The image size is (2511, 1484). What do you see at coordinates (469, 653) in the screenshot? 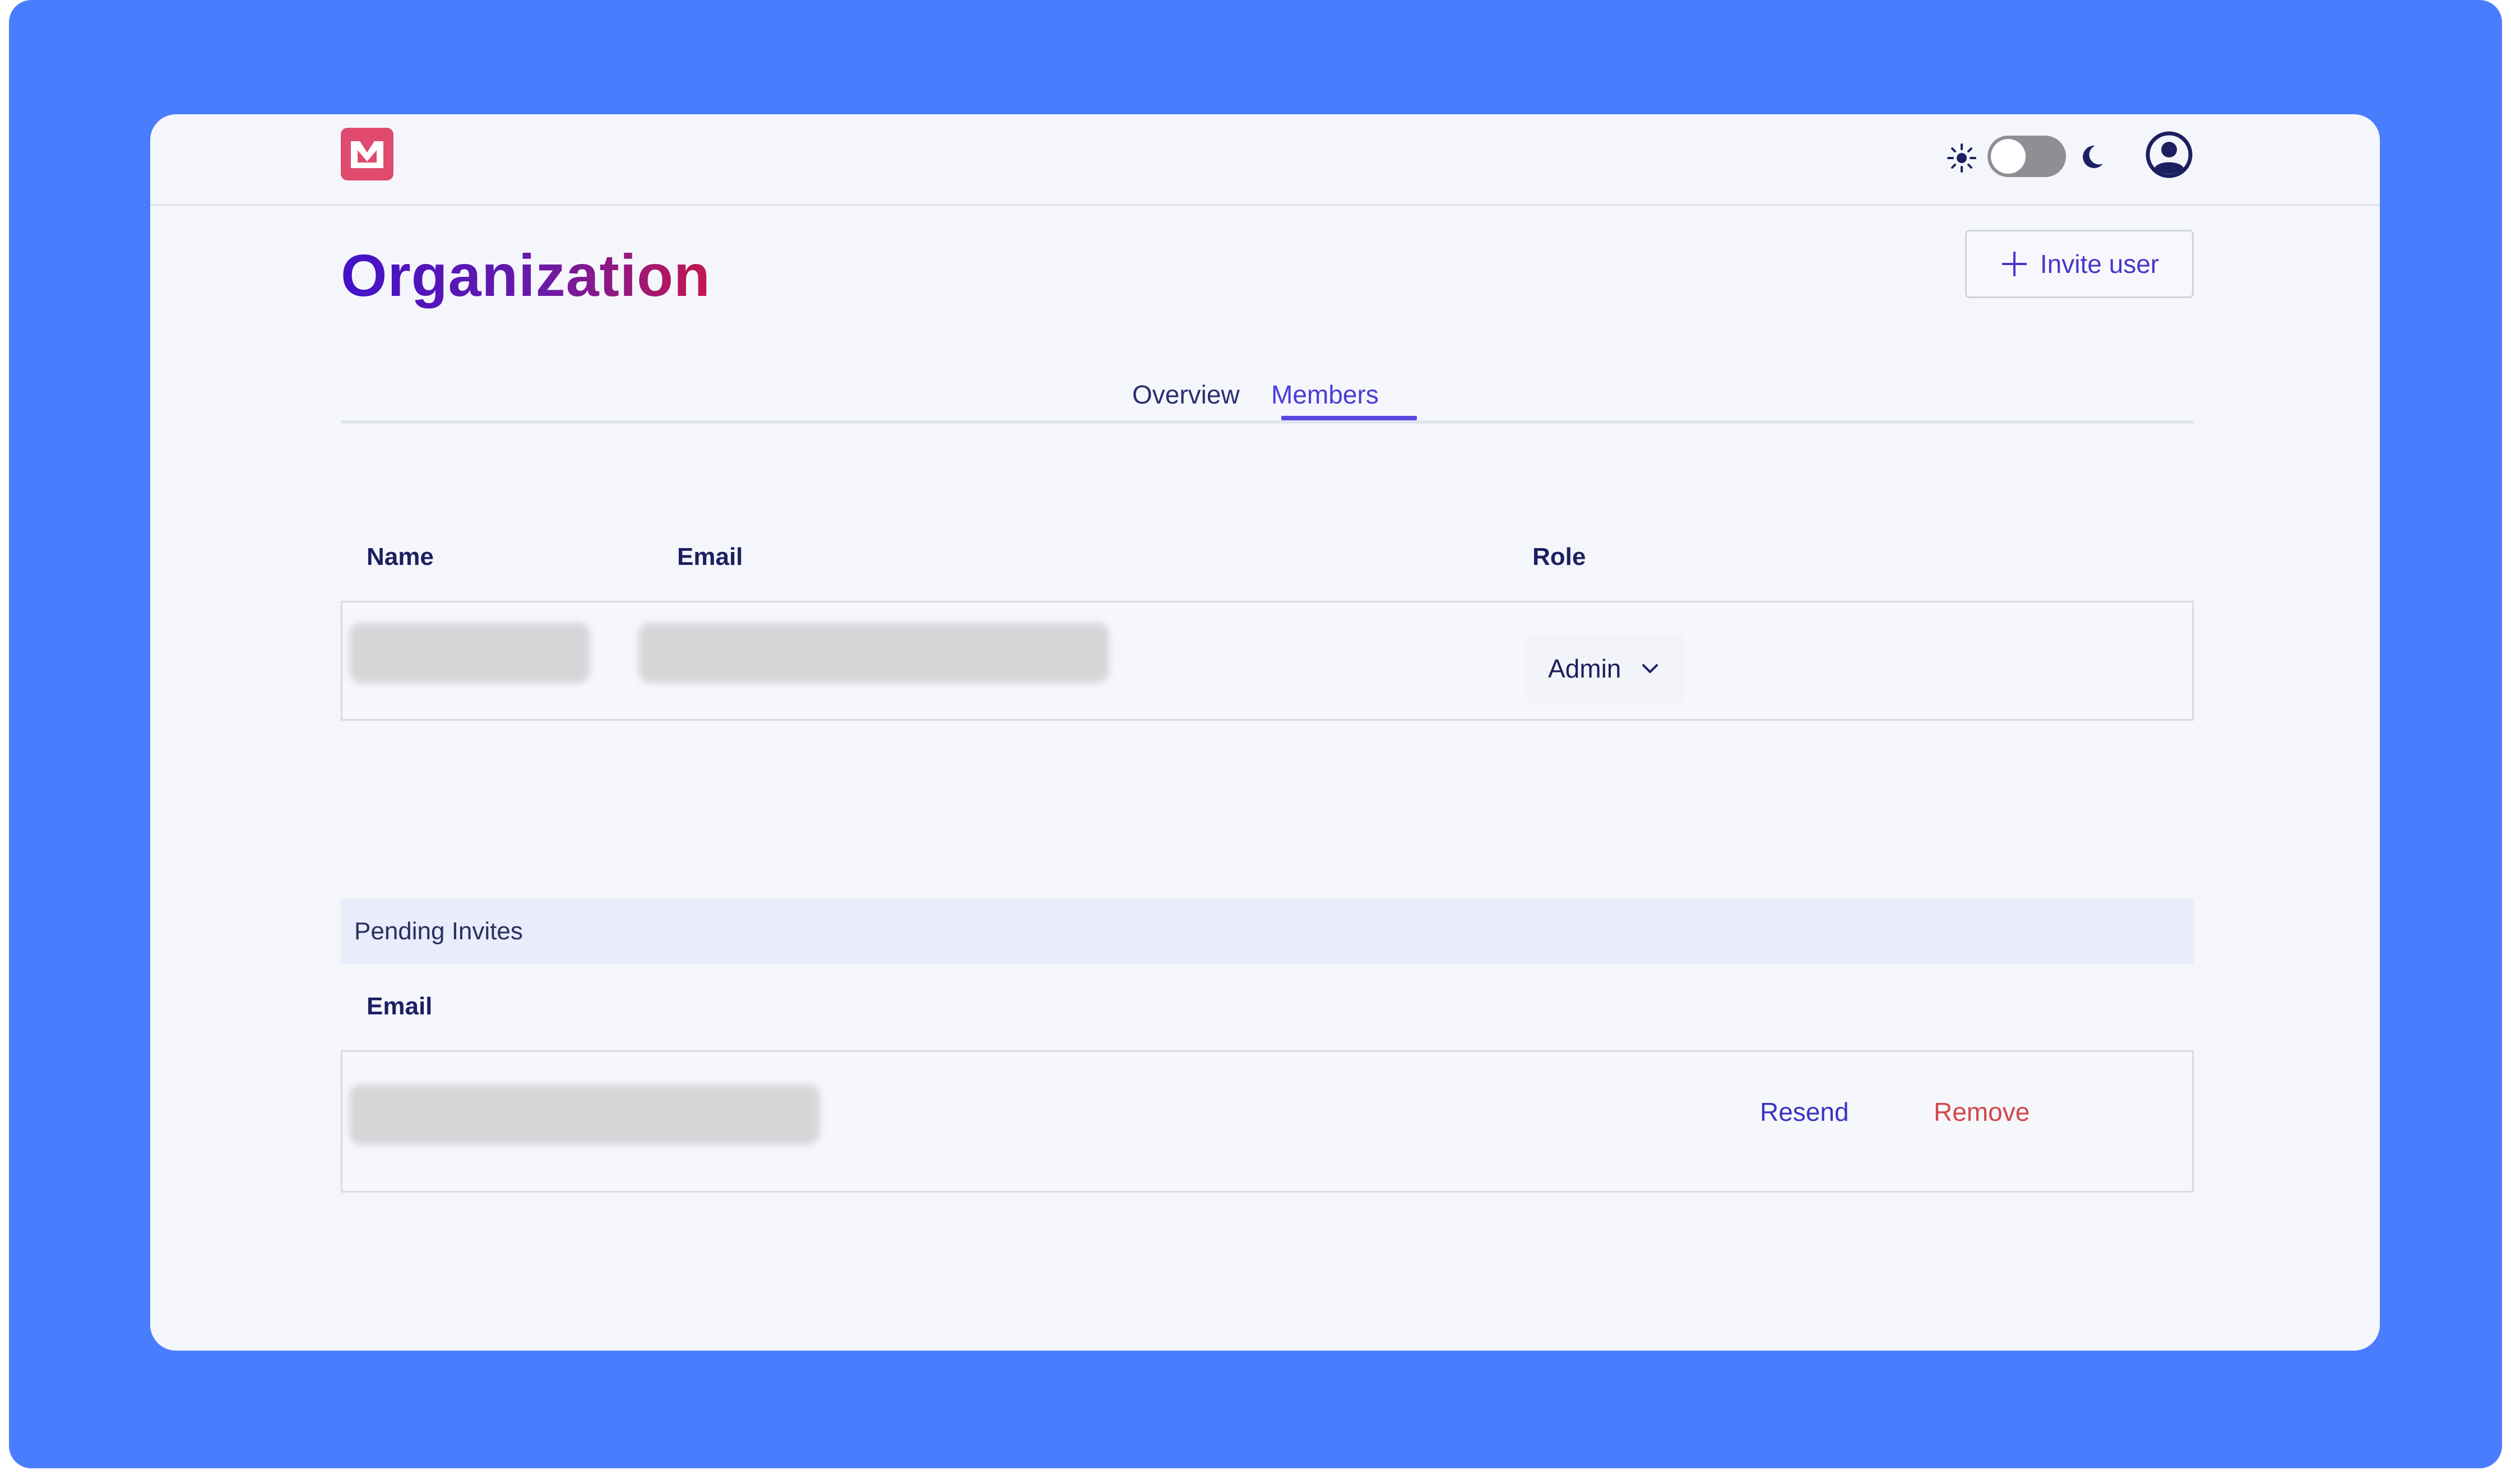
I see `redacted-name` at bounding box center [469, 653].